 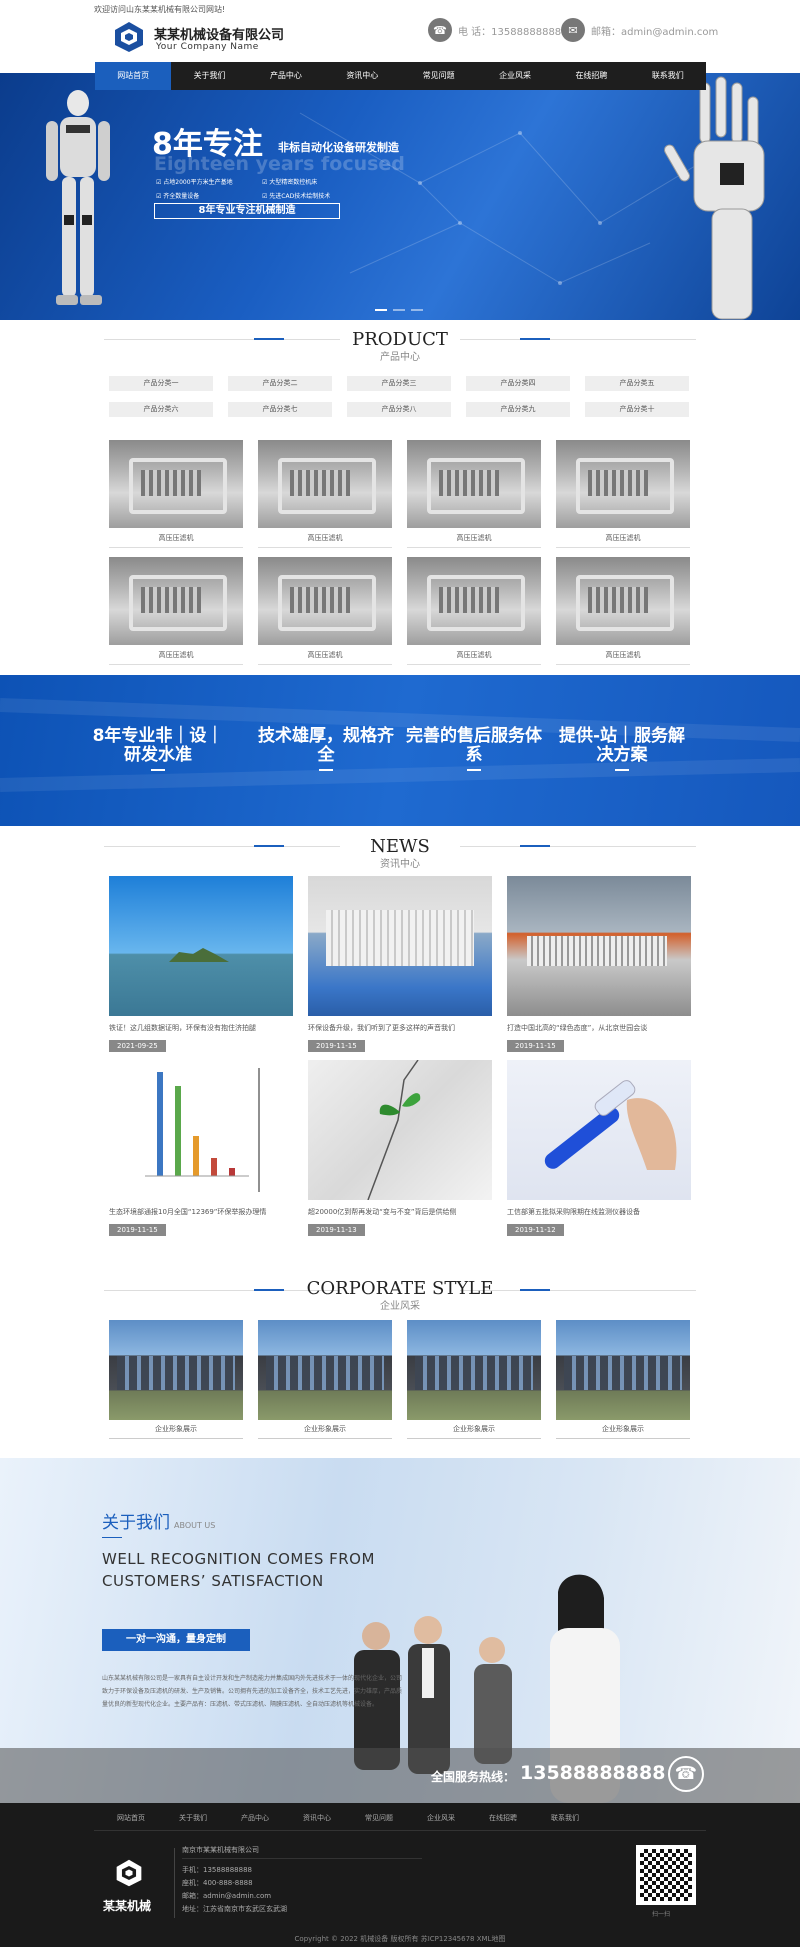 I want to click on news-text: 环保设备升级，我们听到了更多这样的声音我们, so click(x=400, y=1028).